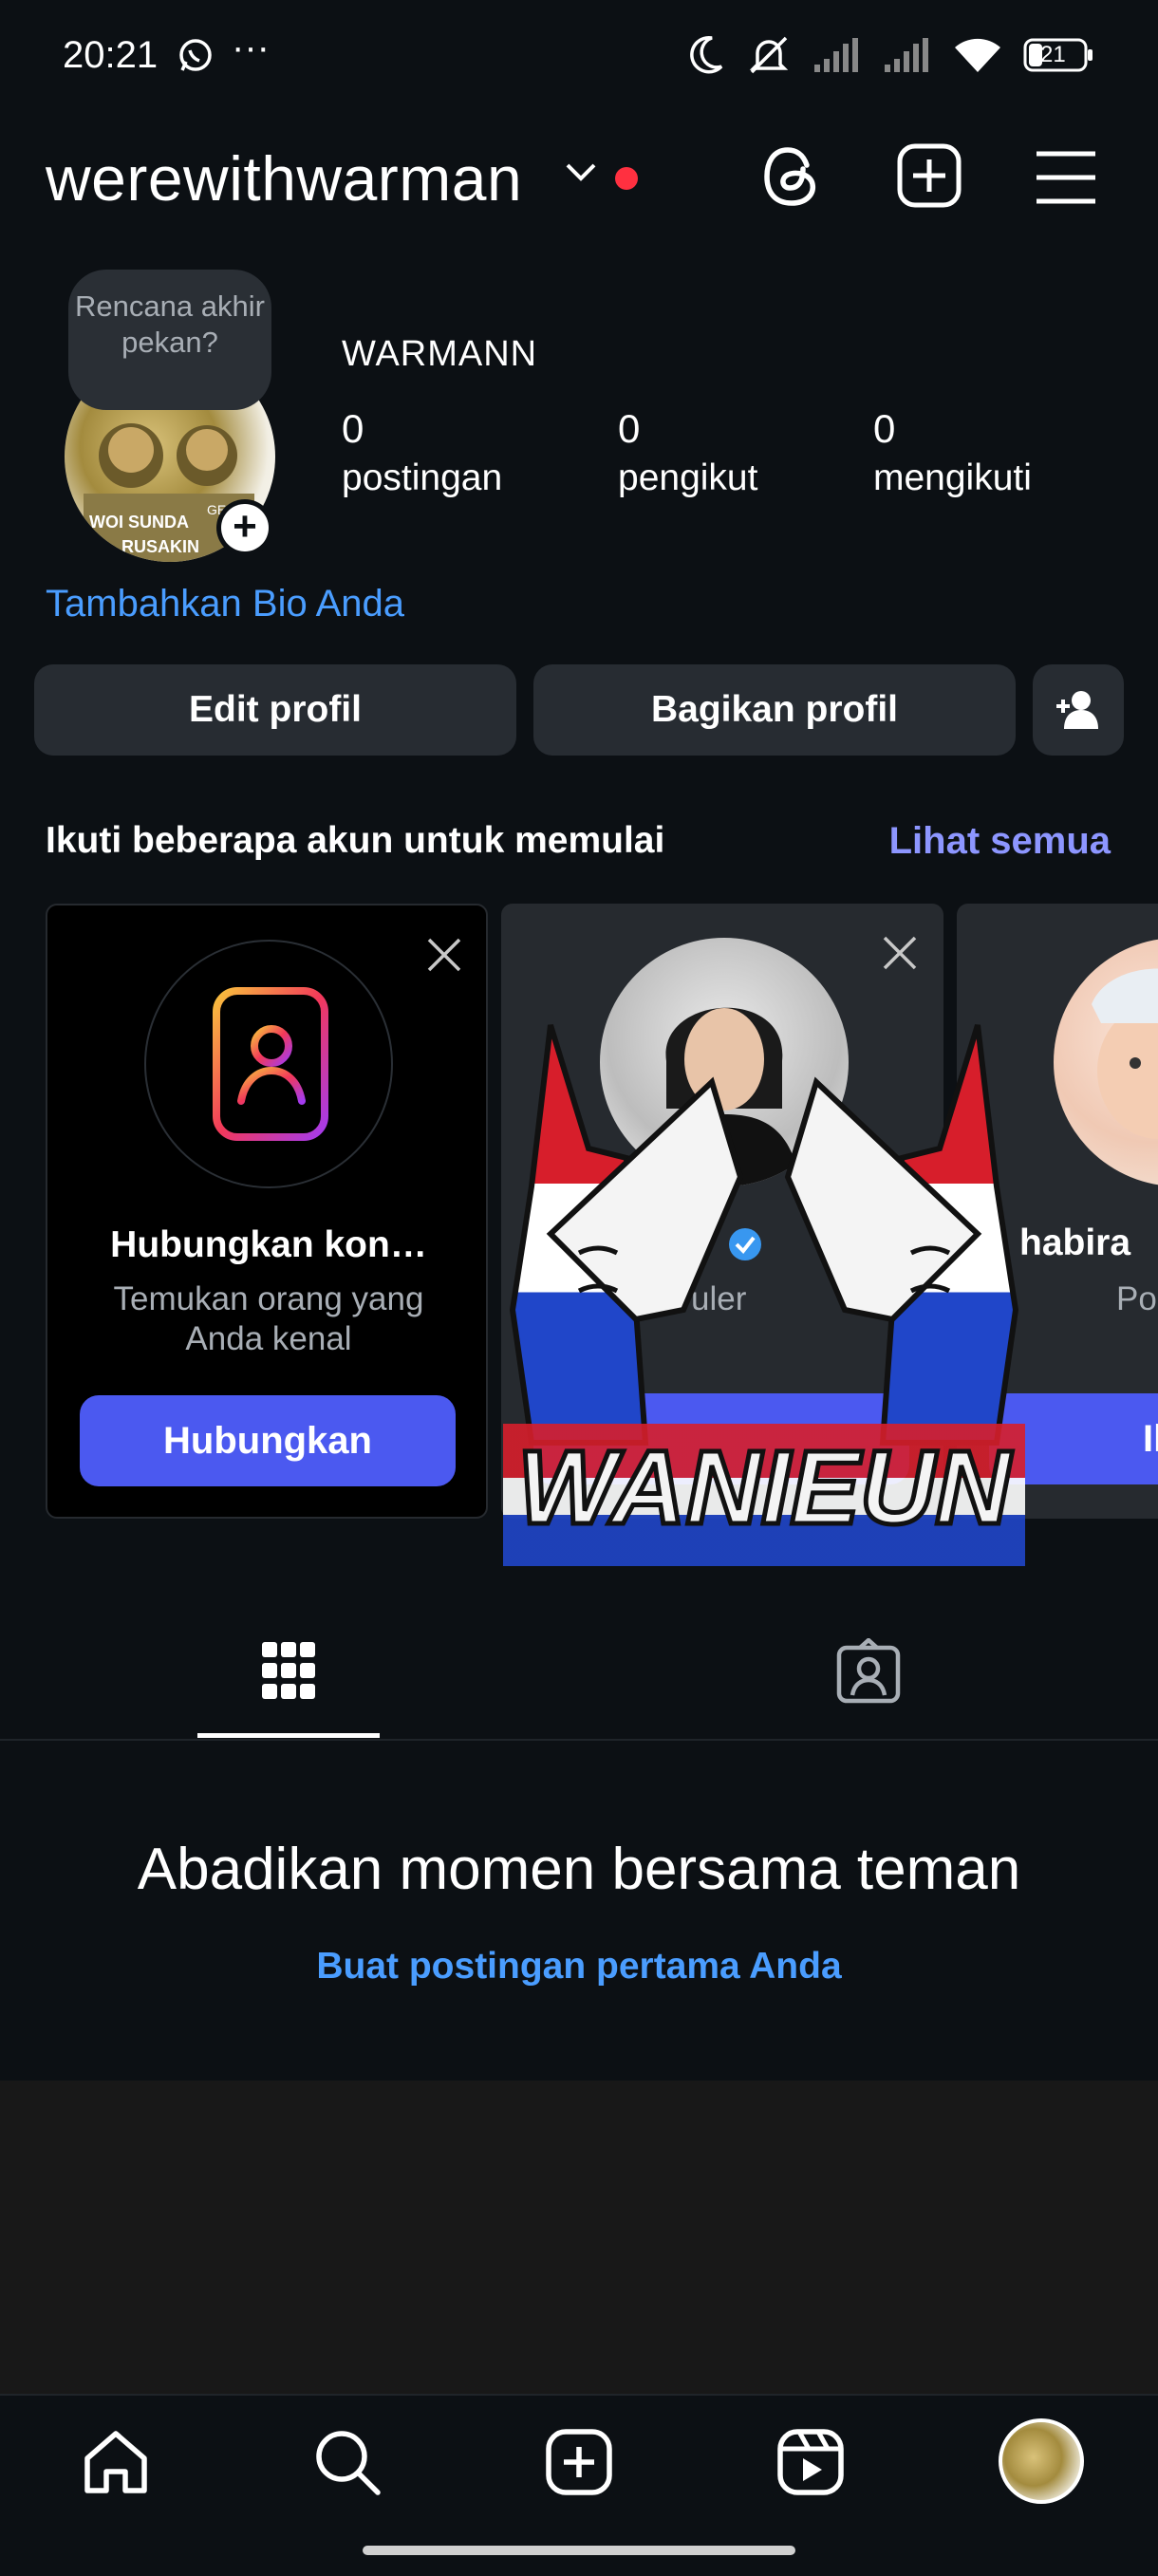 The image size is (1158, 2576). Describe the element at coordinates (952, 452) in the screenshot. I see `stat-following: 0 mengikuti` at that location.